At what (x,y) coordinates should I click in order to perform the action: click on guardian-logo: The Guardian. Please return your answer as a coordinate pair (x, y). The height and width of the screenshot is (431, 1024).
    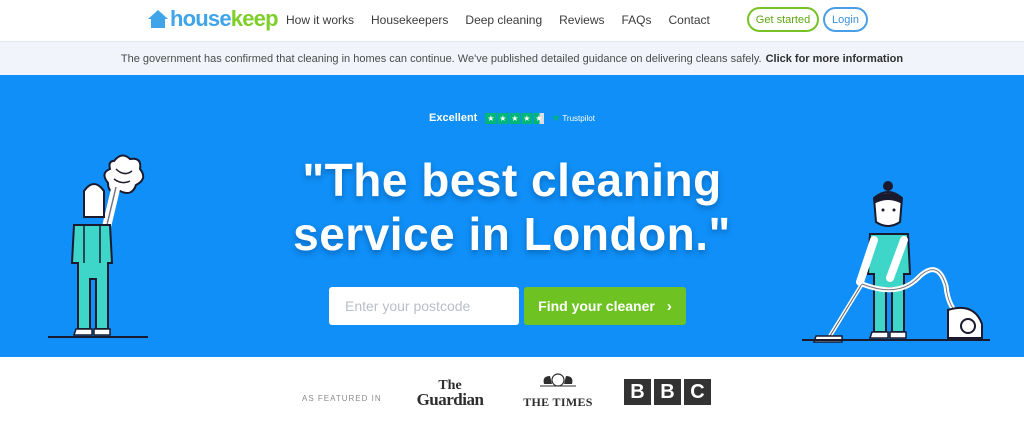
    Looking at the image, I should click on (450, 394).